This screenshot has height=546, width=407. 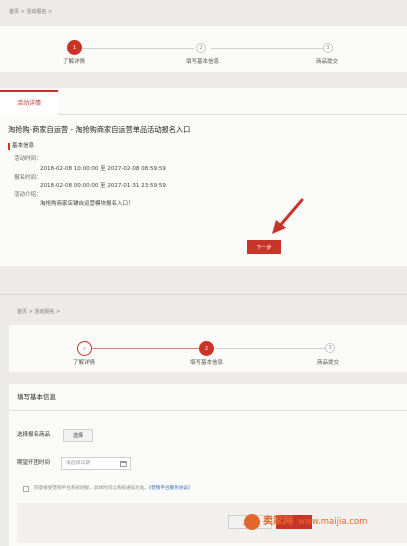 I want to click on agree-checkbox, so click(x=26, y=489).